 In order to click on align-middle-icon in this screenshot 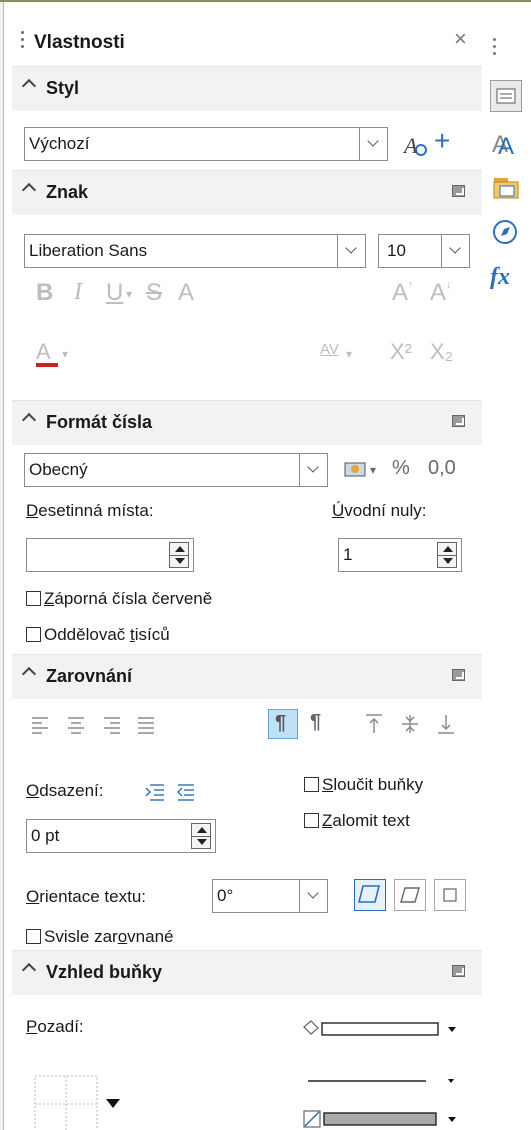, I will do `click(410, 724)`.